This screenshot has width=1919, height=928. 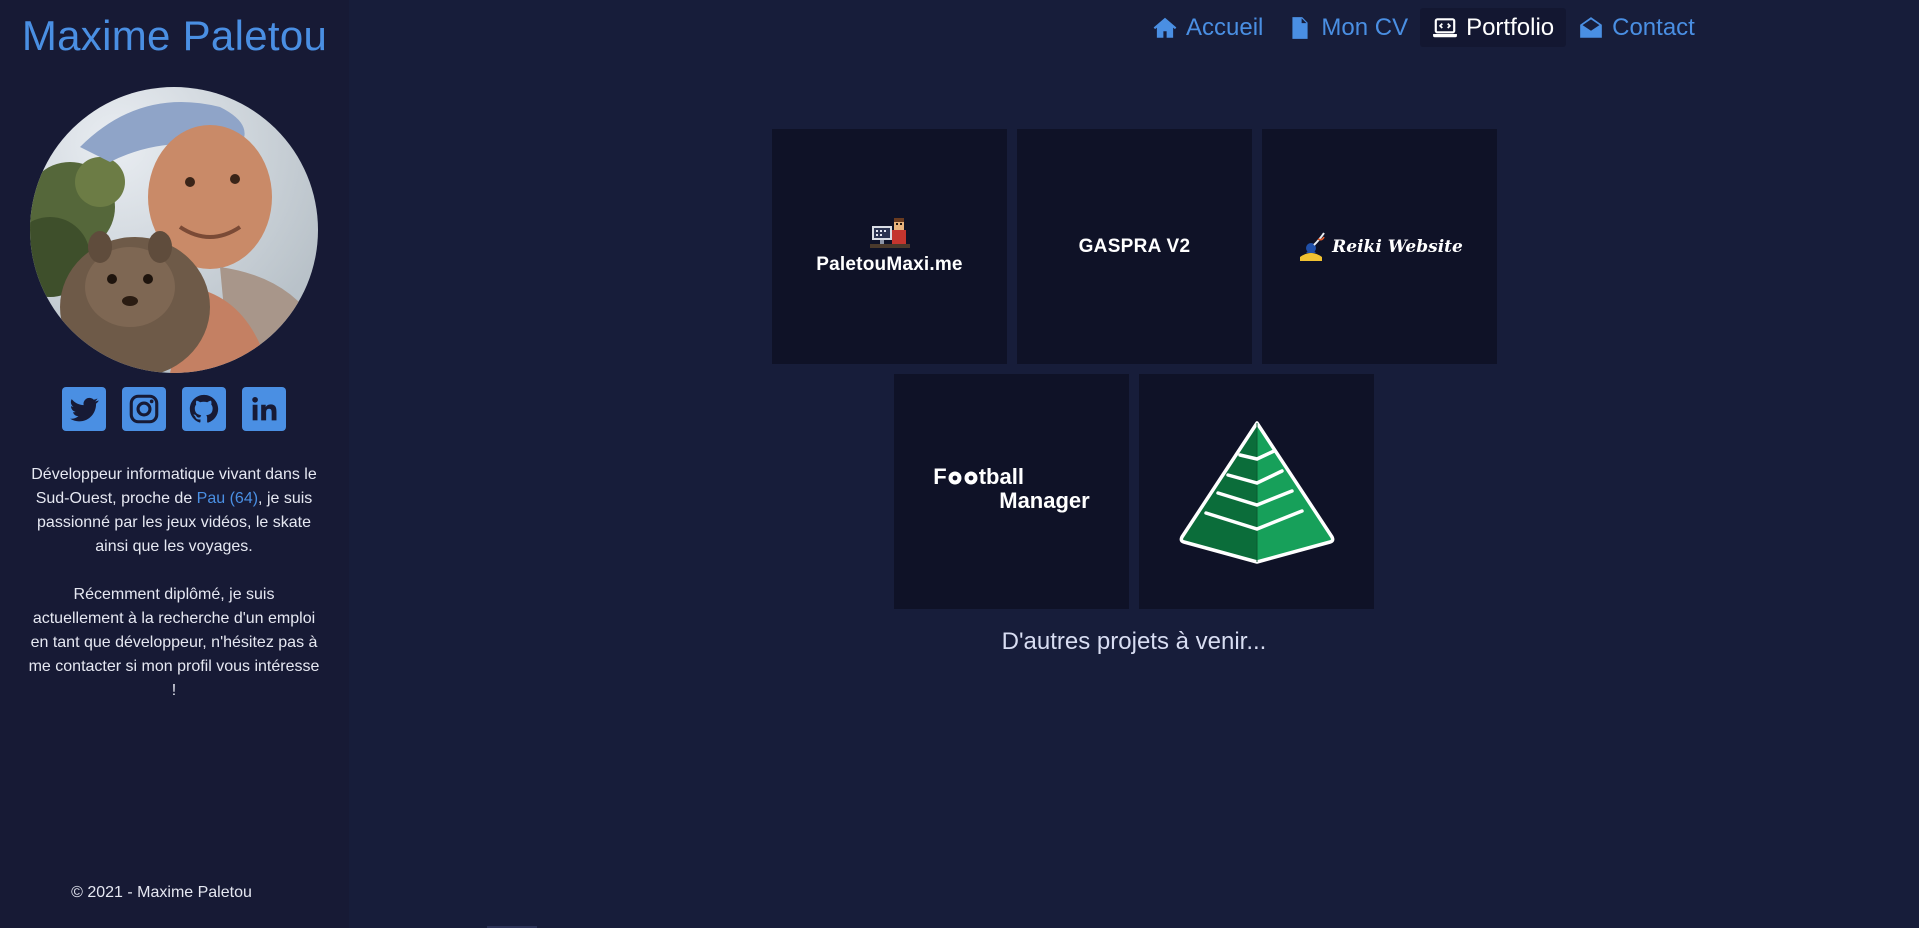 What do you see at coordinates (1312, 246) in the screenshot?
I see `reiki-person-icon` at bounding box center [1312, 246].